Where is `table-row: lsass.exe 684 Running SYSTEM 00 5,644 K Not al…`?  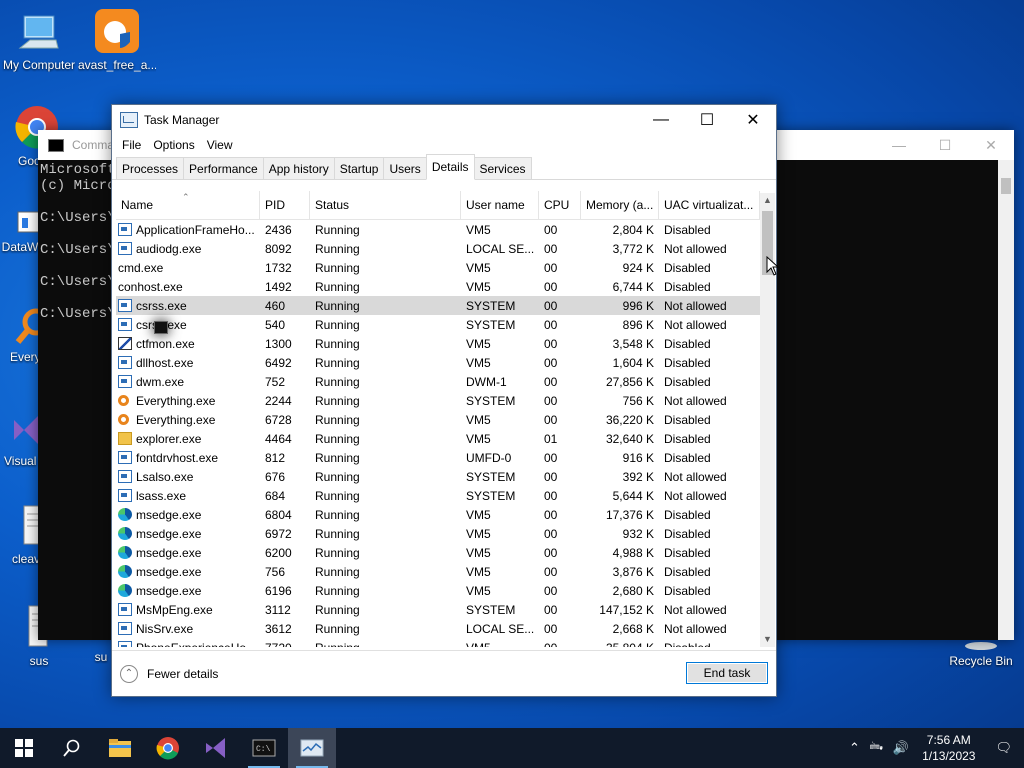 table-row: lsass.exe 684 Running SYSTEM 00 5,644 K Not al… is located at coordinates (438, 495).